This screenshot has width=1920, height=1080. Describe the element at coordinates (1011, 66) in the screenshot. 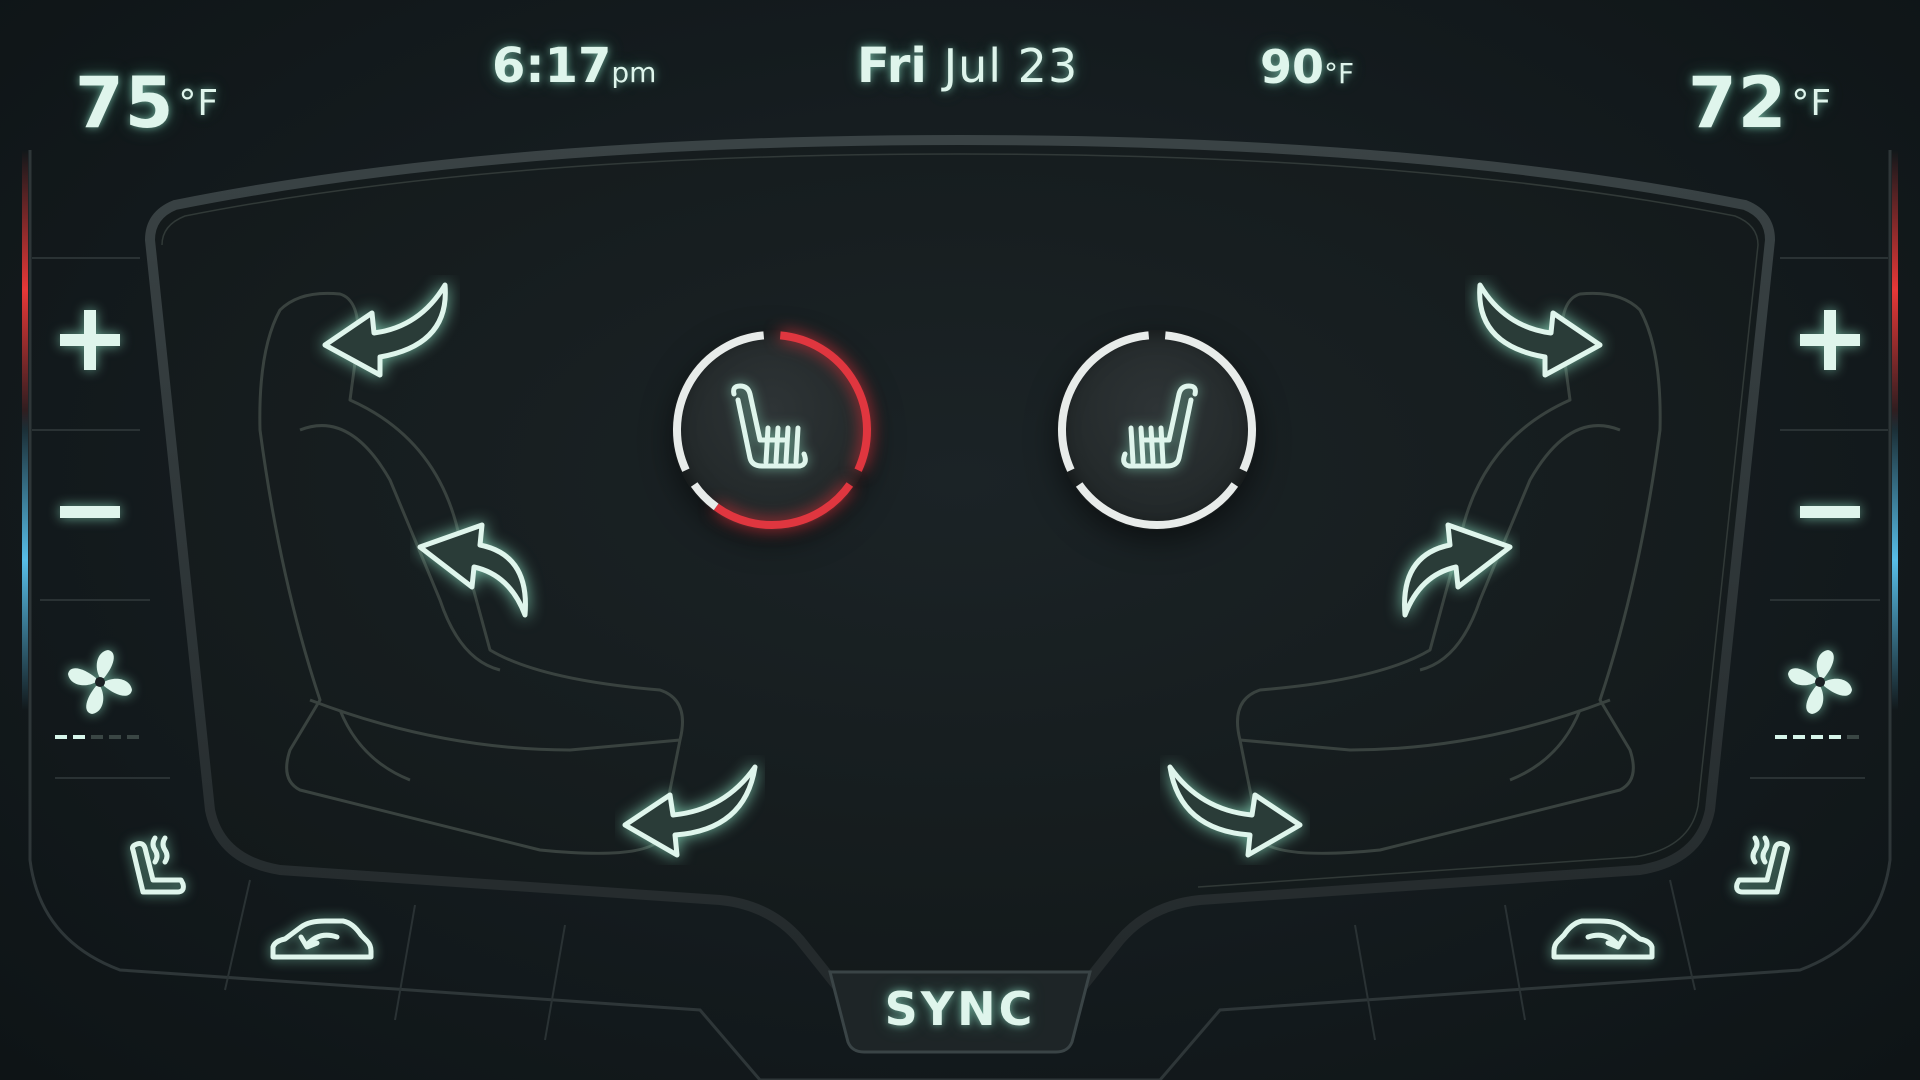

I see `date-value: Jul 23` at that location.